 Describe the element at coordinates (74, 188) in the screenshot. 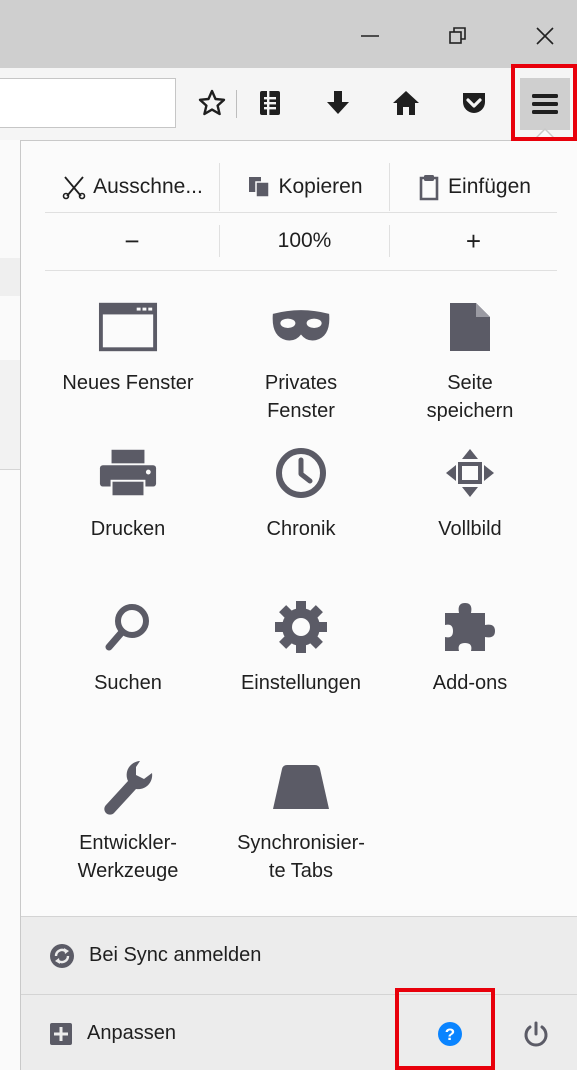

I see `scissors-icon` at that location.